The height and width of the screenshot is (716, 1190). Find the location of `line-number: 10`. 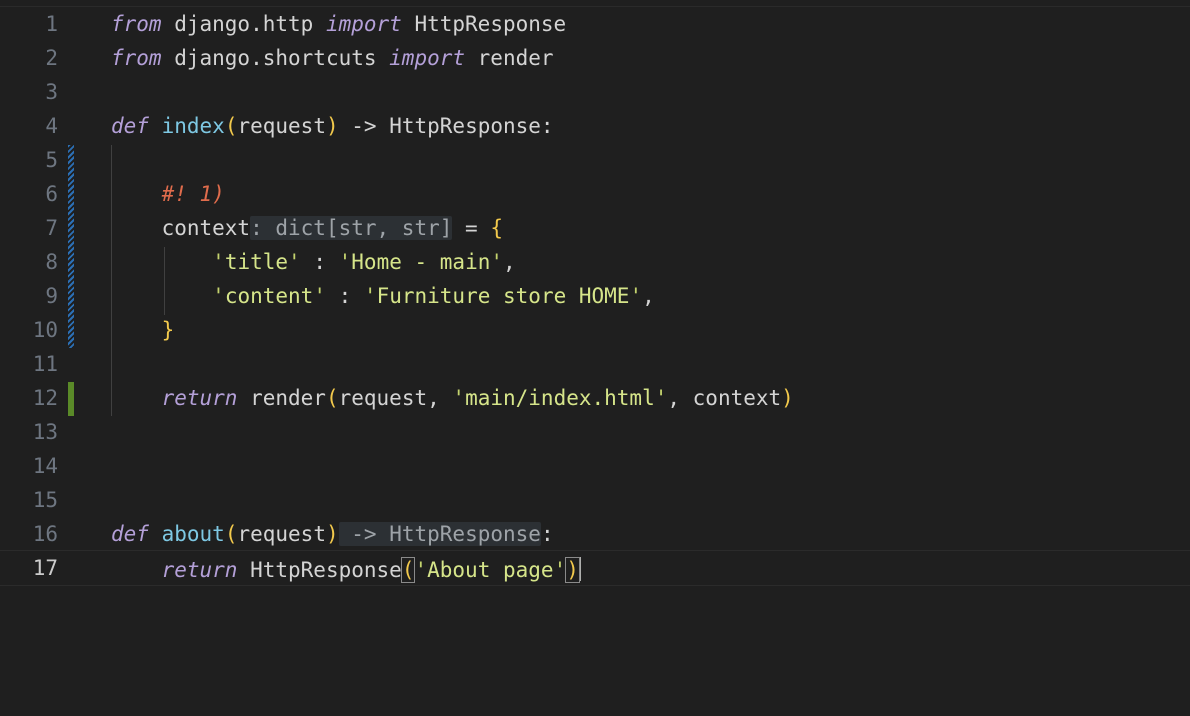

line-number: 10 is located at coordinates (45, 330).